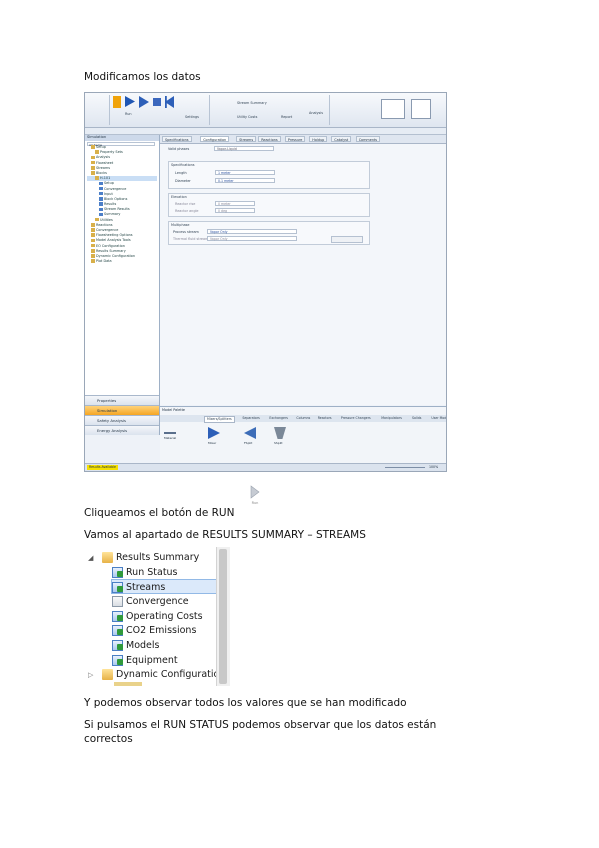 This screenshot has width=599, height=848. What do you see at coordinates (191, 239) in the screenshot?
I see `thermal-stream-label: Thermal fluid stream` at bounding box center [191, 239].